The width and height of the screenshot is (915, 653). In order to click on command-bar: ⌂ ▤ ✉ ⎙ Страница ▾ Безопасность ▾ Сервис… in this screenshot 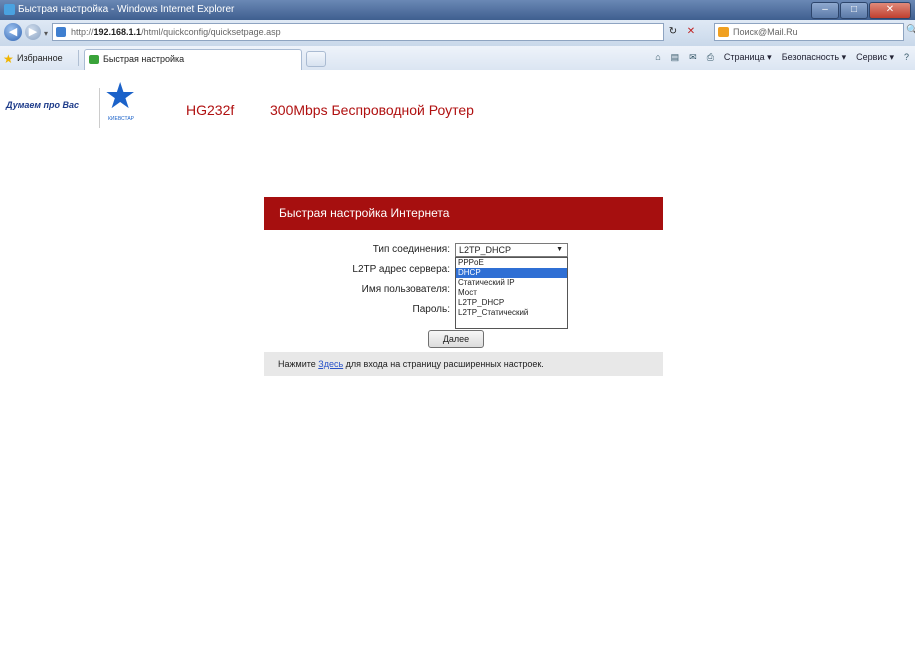, I will do `click(782, 57)`.